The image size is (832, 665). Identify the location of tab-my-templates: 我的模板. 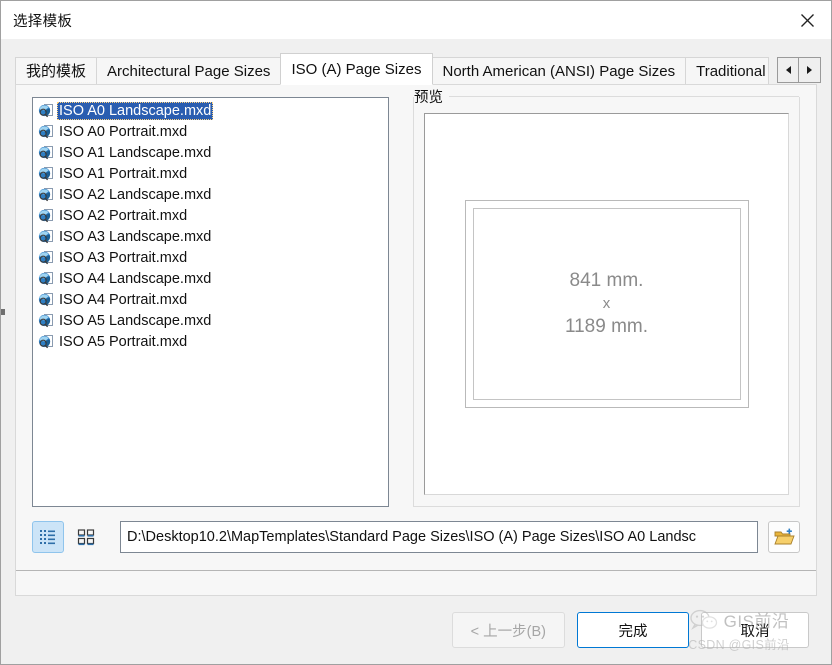
(56, 71).